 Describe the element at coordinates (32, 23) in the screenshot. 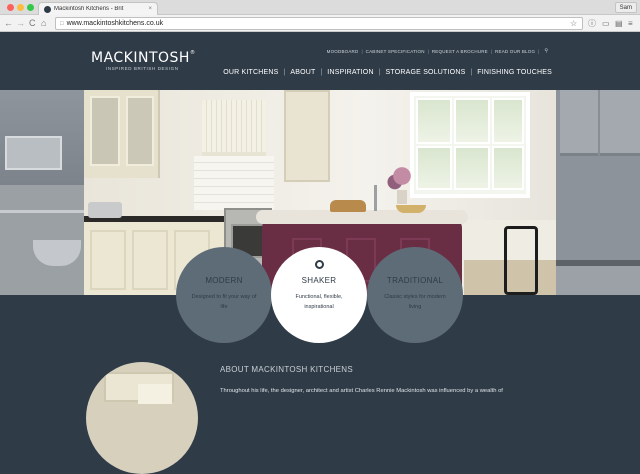

I see `reload-icon: C` at that location.